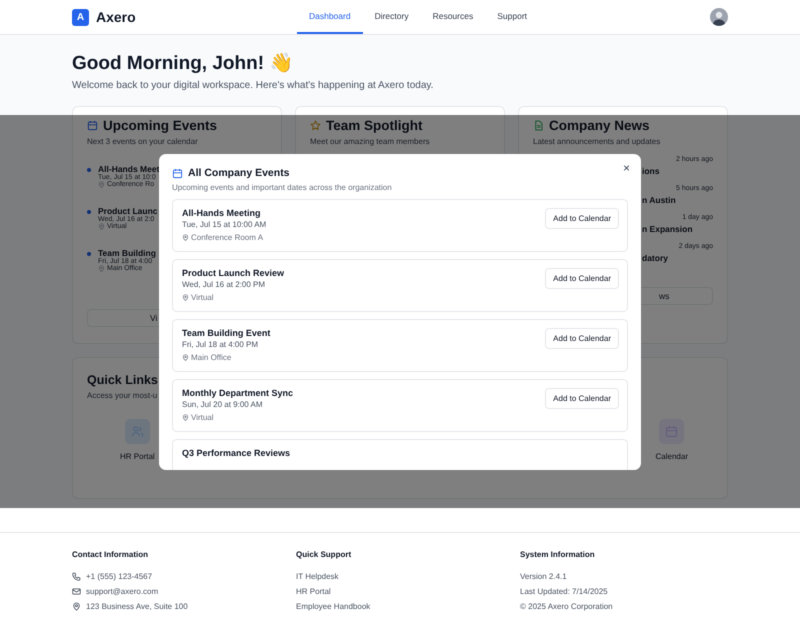 This screenshot has height=627, width=800. What do you see at coordinates (183, 64) in the screenshot?
I see `greeting-title: Good Morning, John! 👋` at bounding box center [183, 64].